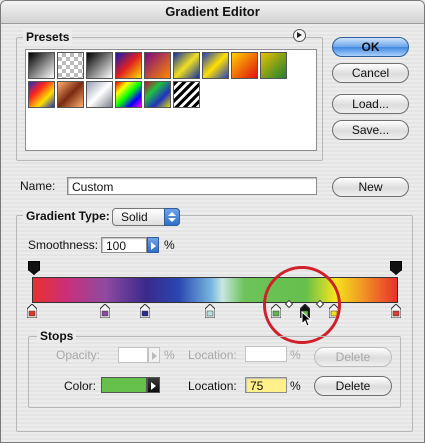 Image resolution: width=425 pixels, height=443 pixels. What do you see at coordinates (133, 355) in the screenshot?
I see `opacity-field` at bounding box center [133, 355].